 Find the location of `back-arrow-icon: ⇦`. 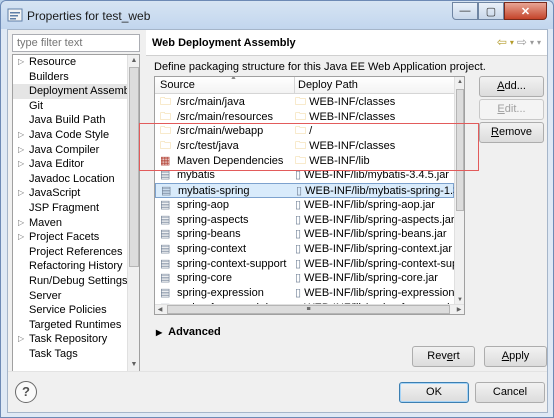

back-arrow-icon: ⇦ is located at coordinates (502, 43).